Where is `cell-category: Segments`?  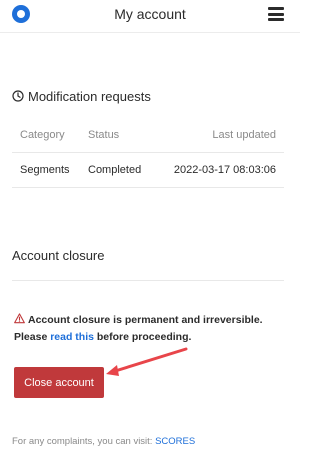 cell-category: Segments is located at coordinates (45, 170).